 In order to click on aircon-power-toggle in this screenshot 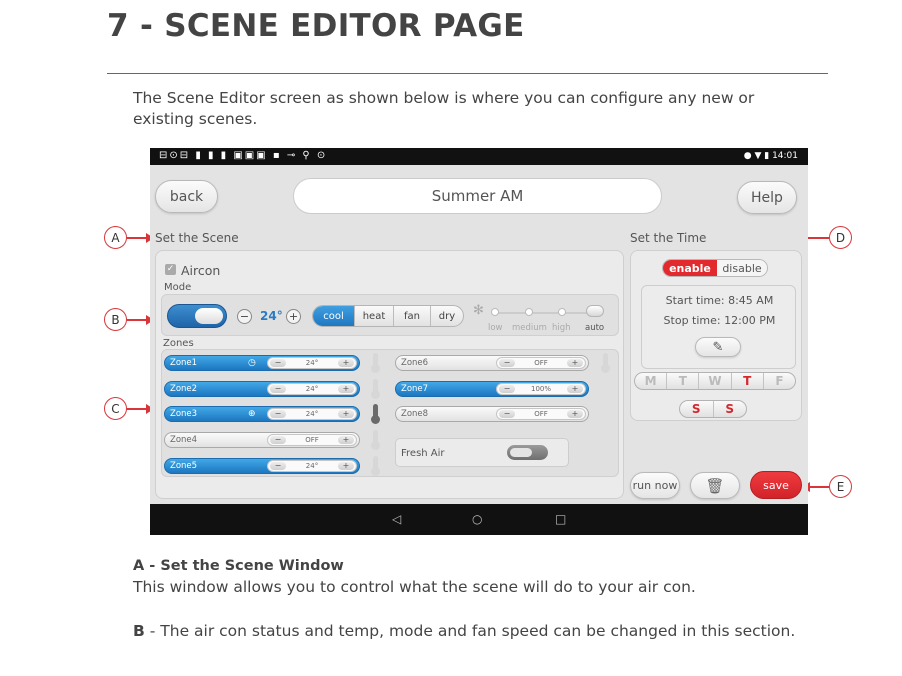, I will do `click(197, 316)`.